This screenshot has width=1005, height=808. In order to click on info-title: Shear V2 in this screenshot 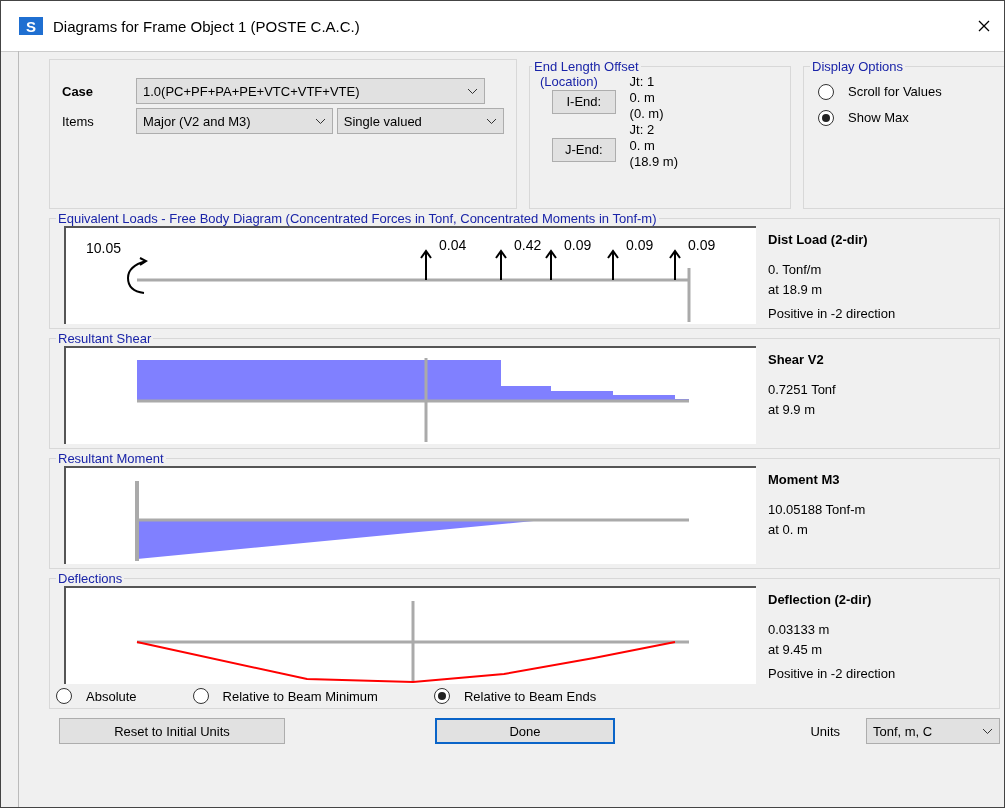, I will do `click(796, 360)`.